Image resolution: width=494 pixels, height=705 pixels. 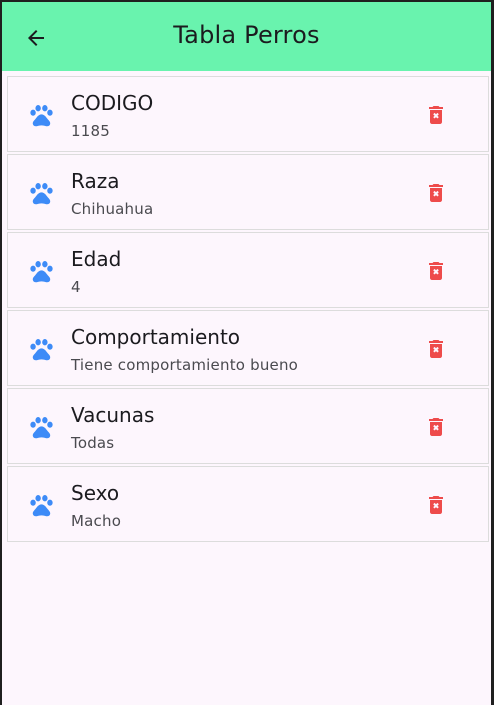 What do you see at coordinates (96, 259) in the screenshot?
I see `item-title: Edad` at bounding box center [96, 259].